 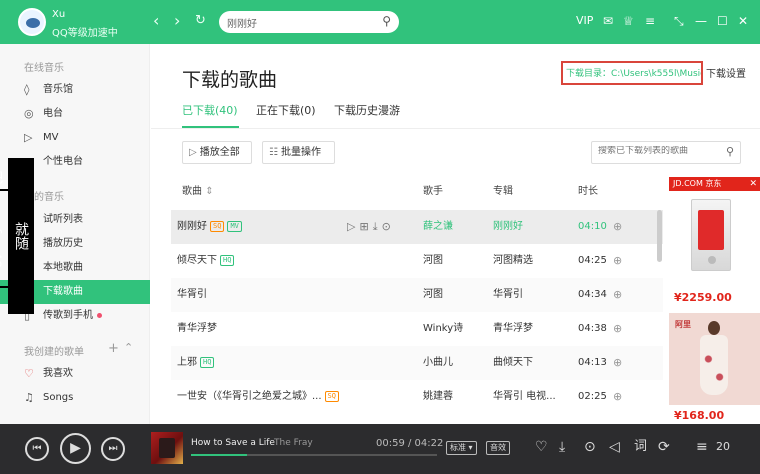 I want to click on song-duration: 04:10, so click(x=592, y=226).